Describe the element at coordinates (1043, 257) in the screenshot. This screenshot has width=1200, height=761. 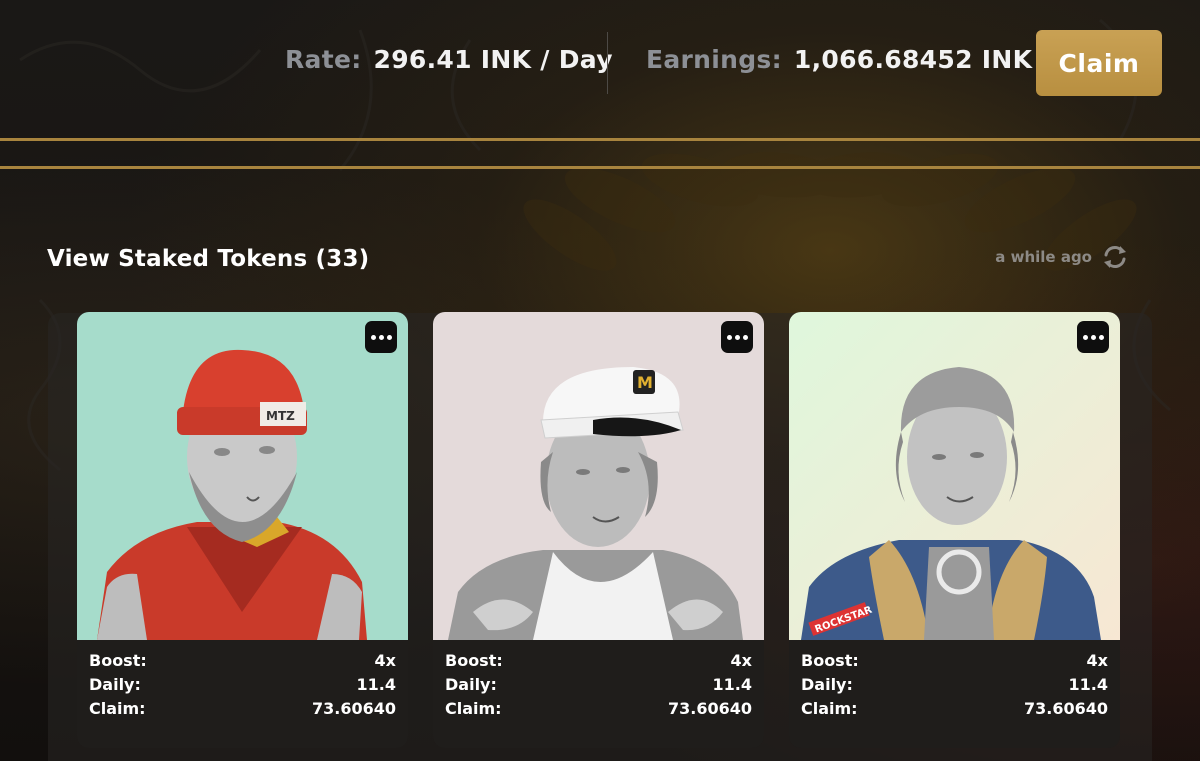
I see `last-updated-text: a while ago` at that location.